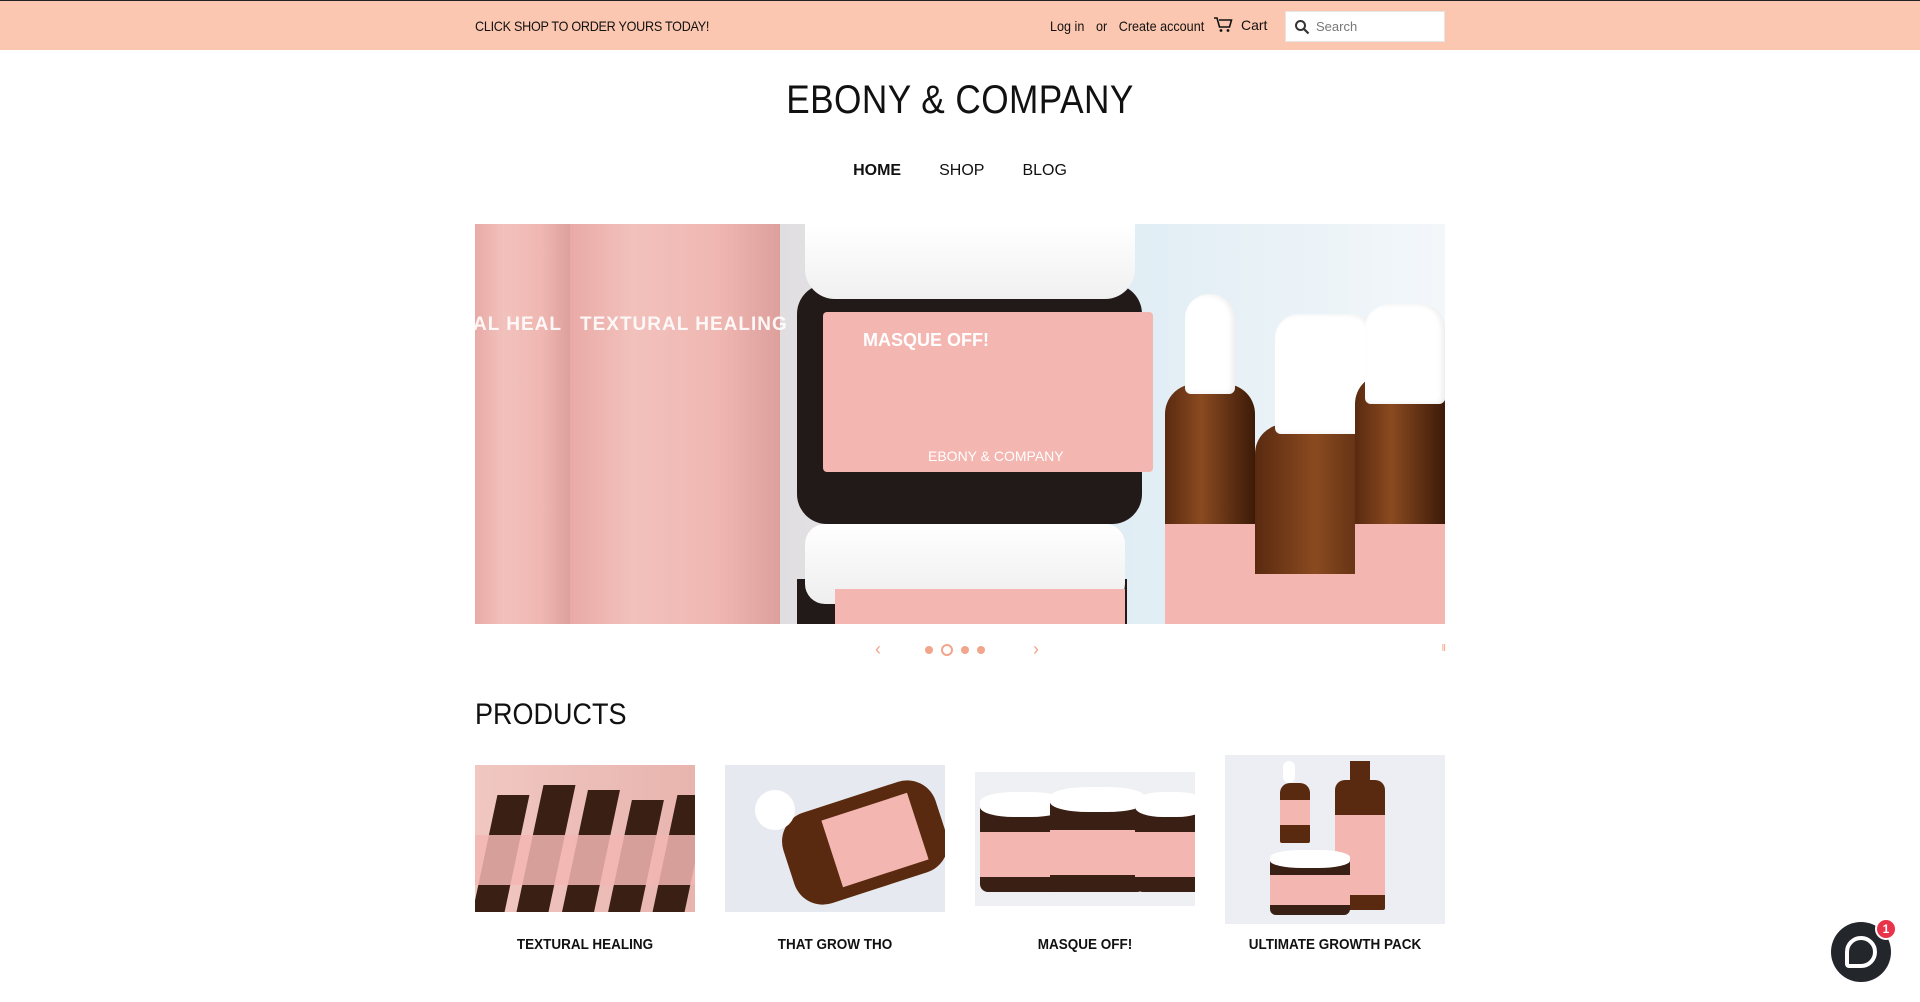 The width and height of the screenshot is (1920, 1002). What do you see at coordinates (684, 324) in the screenshot?
I see `hero-tube-text: TEXTURAL HEALING` at bounding box center [684, 324].